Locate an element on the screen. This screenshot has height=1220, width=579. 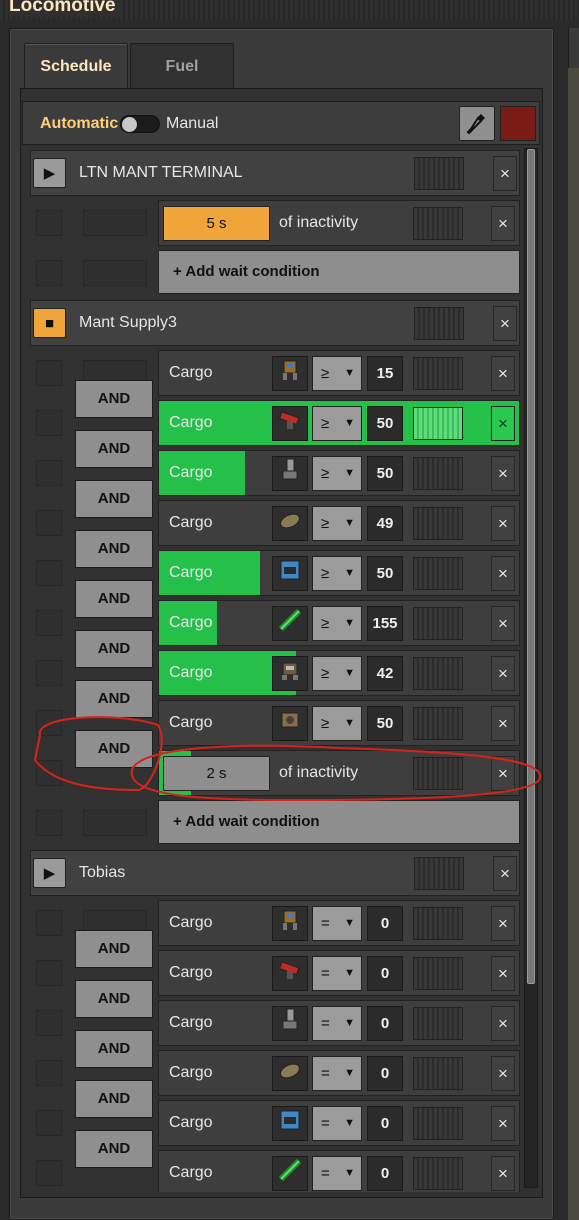
time-button: 5 s is located at coordinates (216, 223).